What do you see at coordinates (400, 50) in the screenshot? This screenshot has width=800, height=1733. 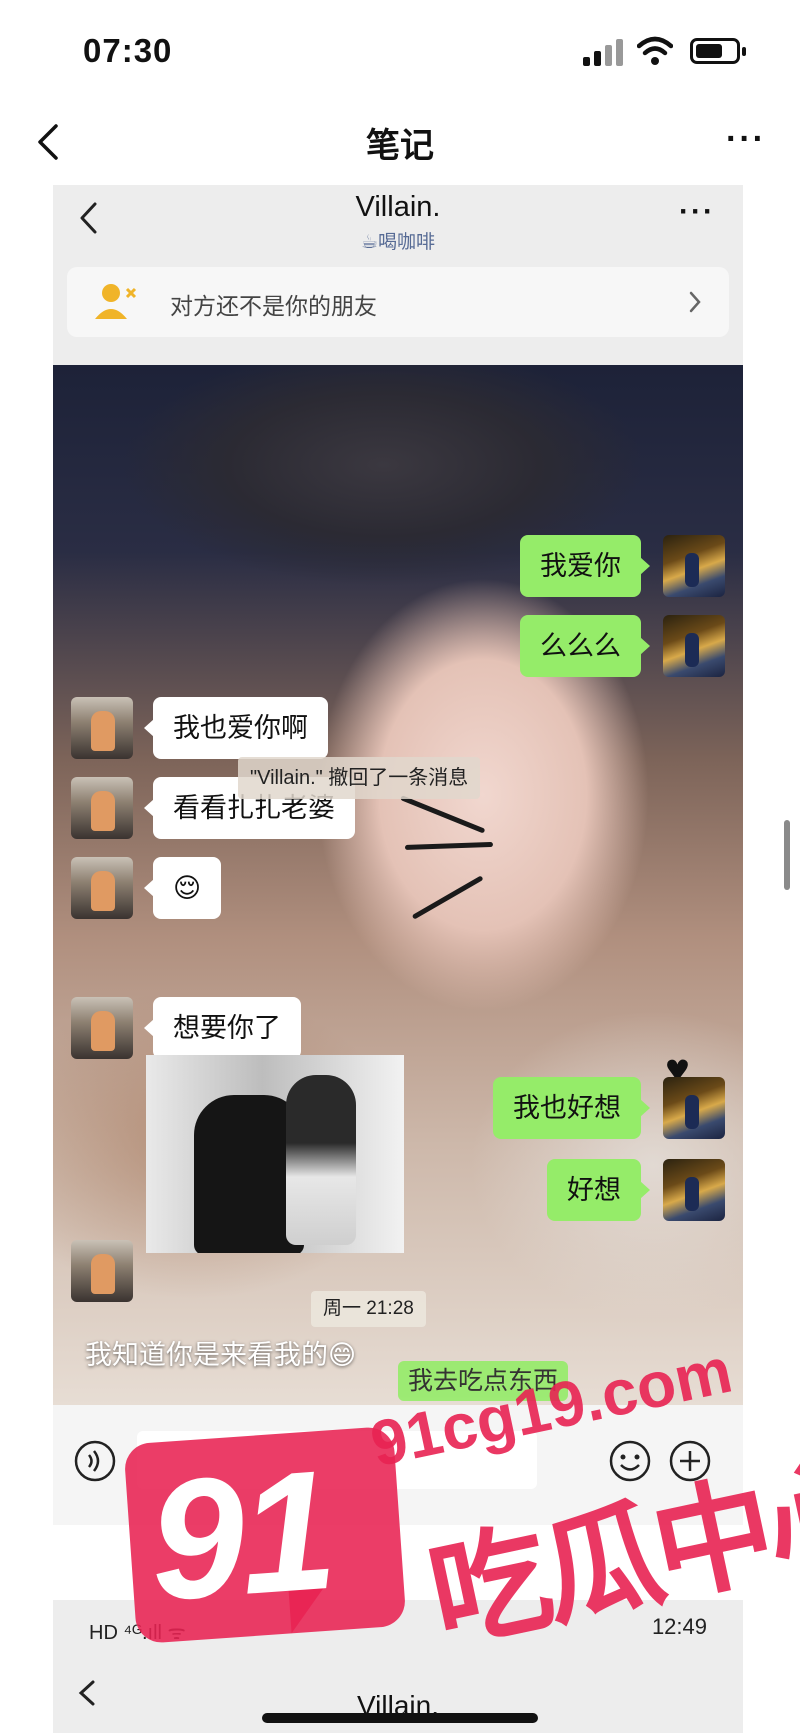 I see `status-bar: 07:30` at bounding box center [400, 50].